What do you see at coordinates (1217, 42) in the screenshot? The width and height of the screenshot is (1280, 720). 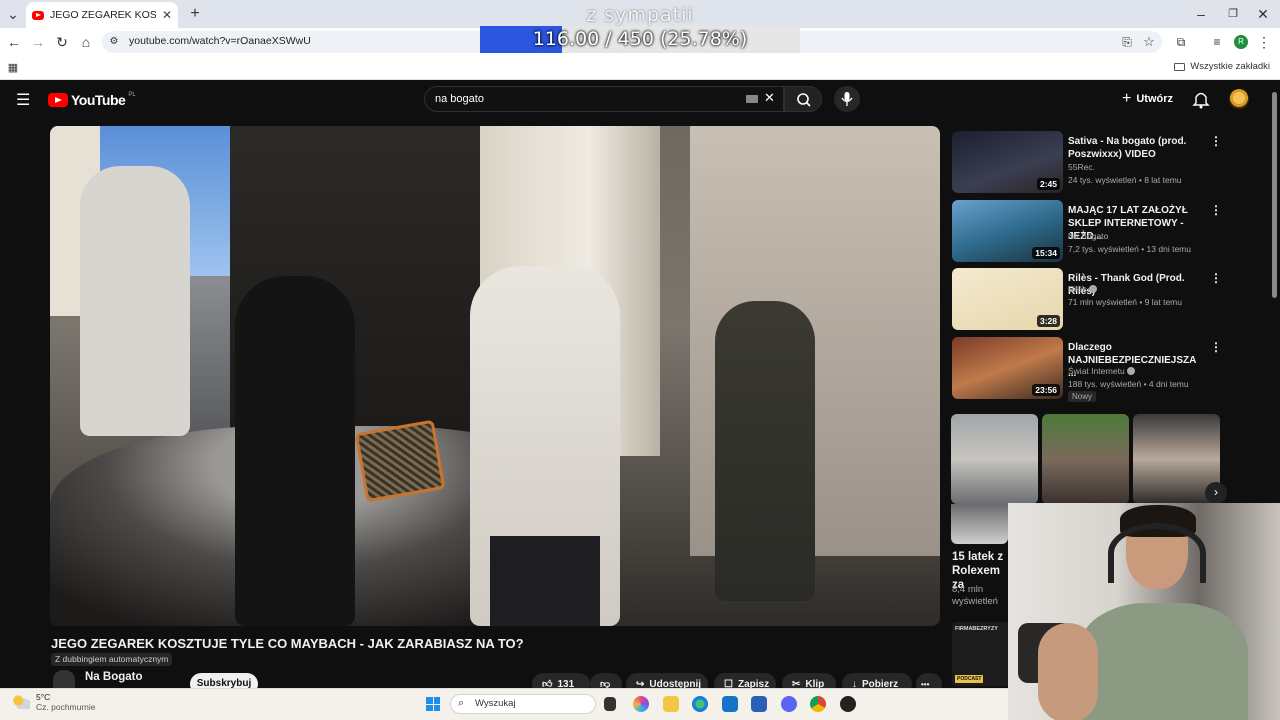 I see `media-controls-icon: ≡` at bounding box center [1217, 42].